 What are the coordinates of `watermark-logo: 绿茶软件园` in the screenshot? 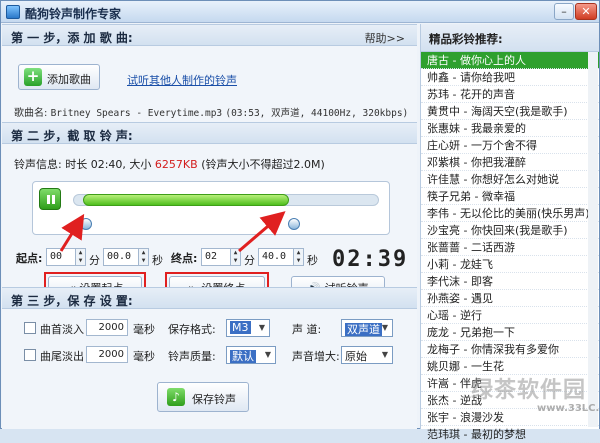 It's located at (529, 390).